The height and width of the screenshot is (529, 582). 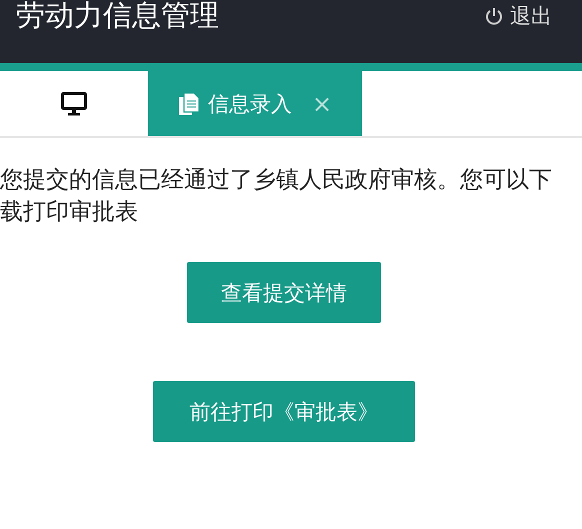 What do you see at coordinates (117, 15) in the screenshot?
I see `app-title: 劳动力信息管理` at bounding box center [117, 15].